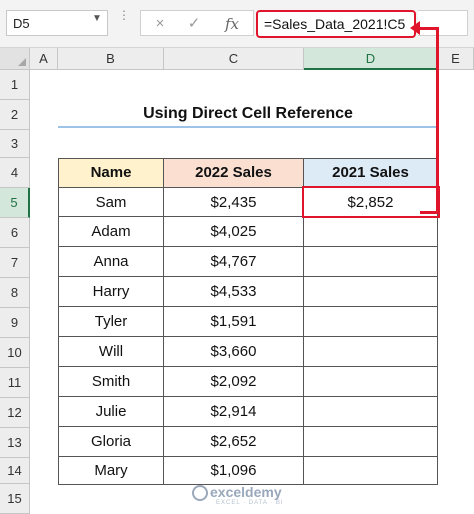 This screenshot has width=474, height=514. What do you see at coordinates (111, 441) in the screenshot?
I see `table-cell-name: Gloria` at bounding box center [111, 441].